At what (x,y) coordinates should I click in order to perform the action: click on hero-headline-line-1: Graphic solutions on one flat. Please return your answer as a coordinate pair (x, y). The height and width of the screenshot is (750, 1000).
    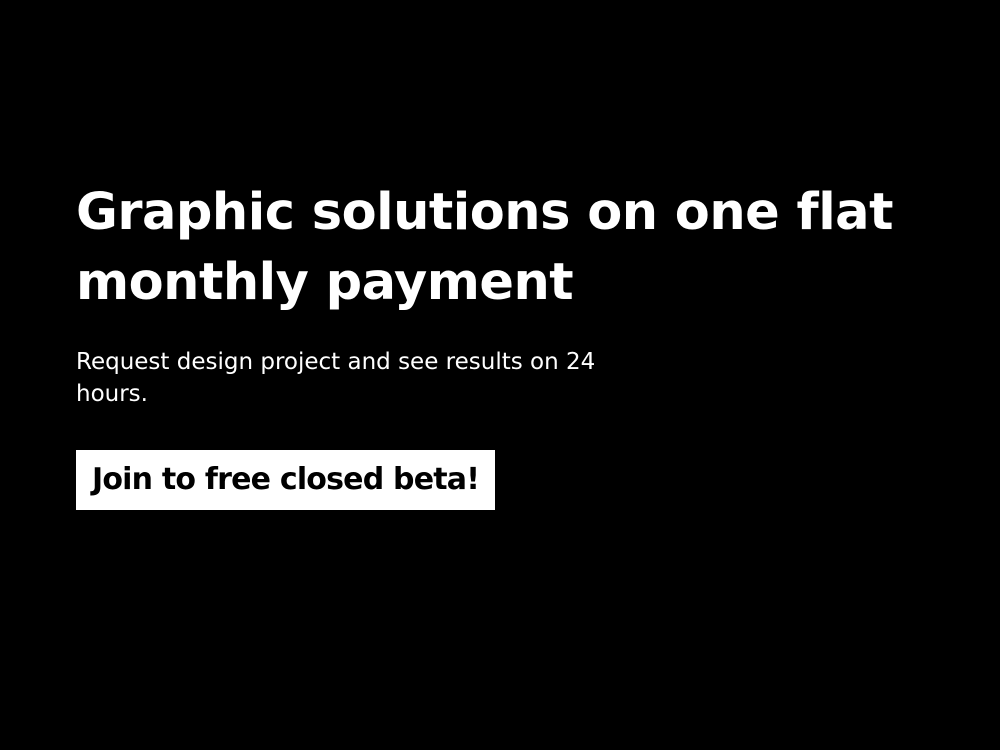
    Looking at the image, I should click on (484, 212).